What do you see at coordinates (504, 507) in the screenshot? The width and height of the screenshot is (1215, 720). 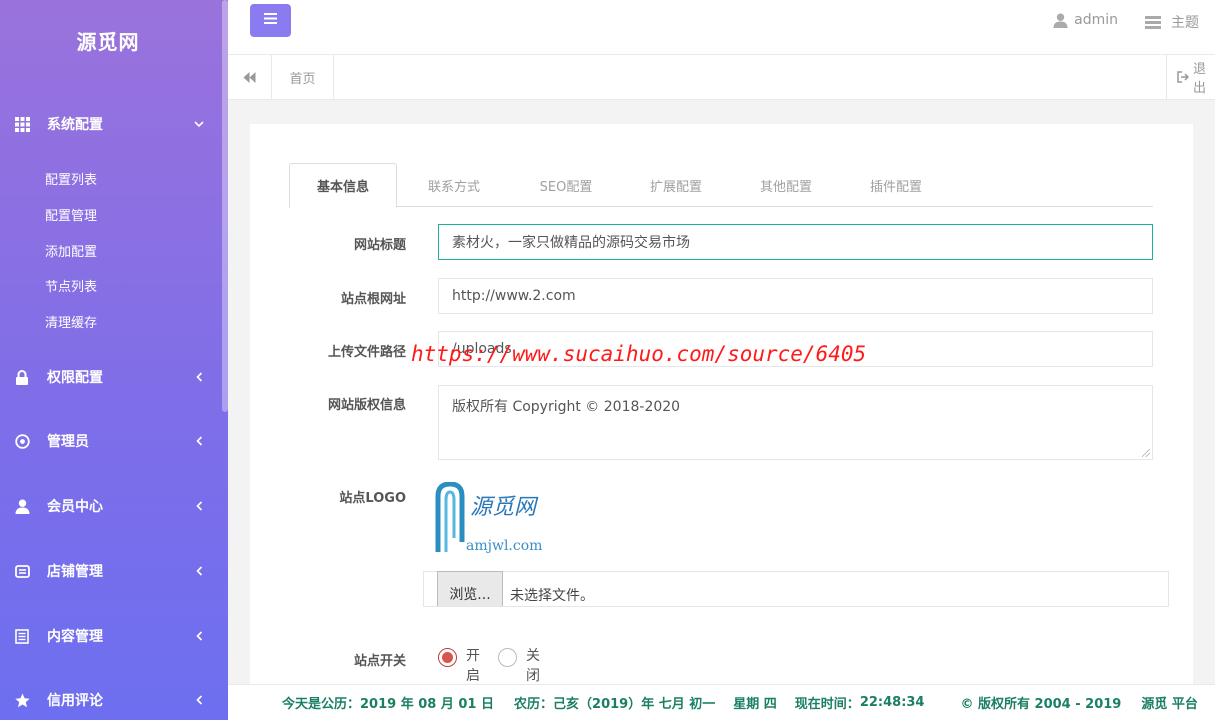 I see `logo-cn-text: 源觅网` at bounding box center [504, 507].